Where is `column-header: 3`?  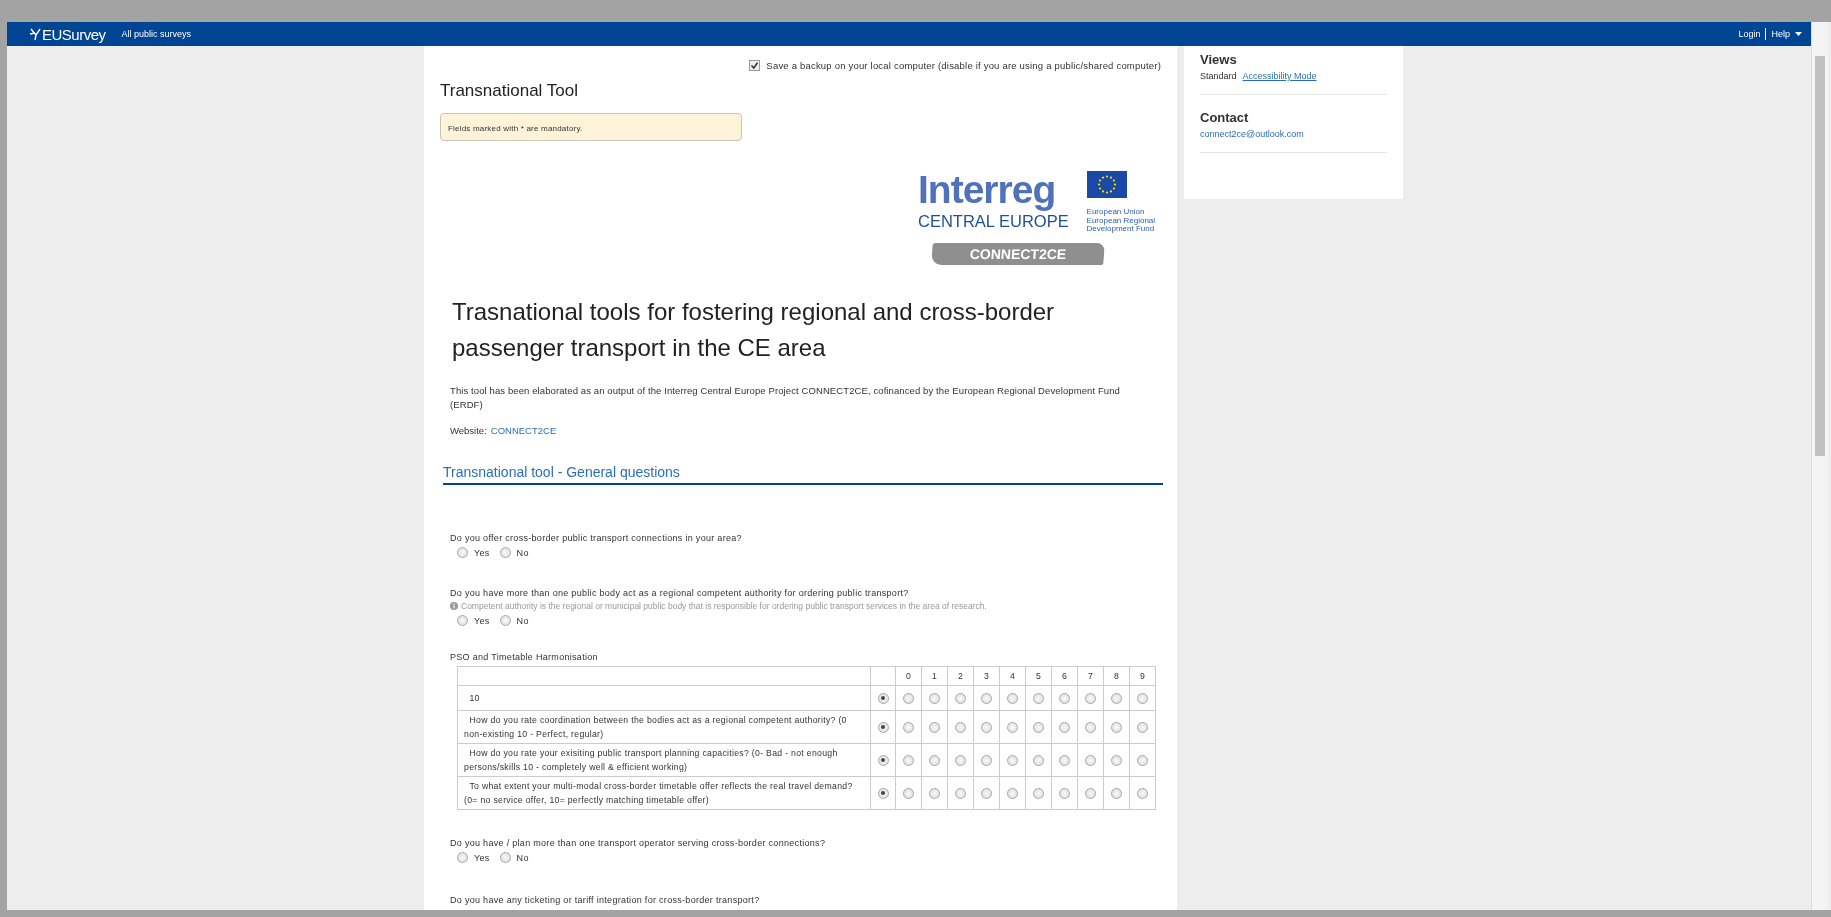
column-header: 3 is located at coordinates (986, 676).